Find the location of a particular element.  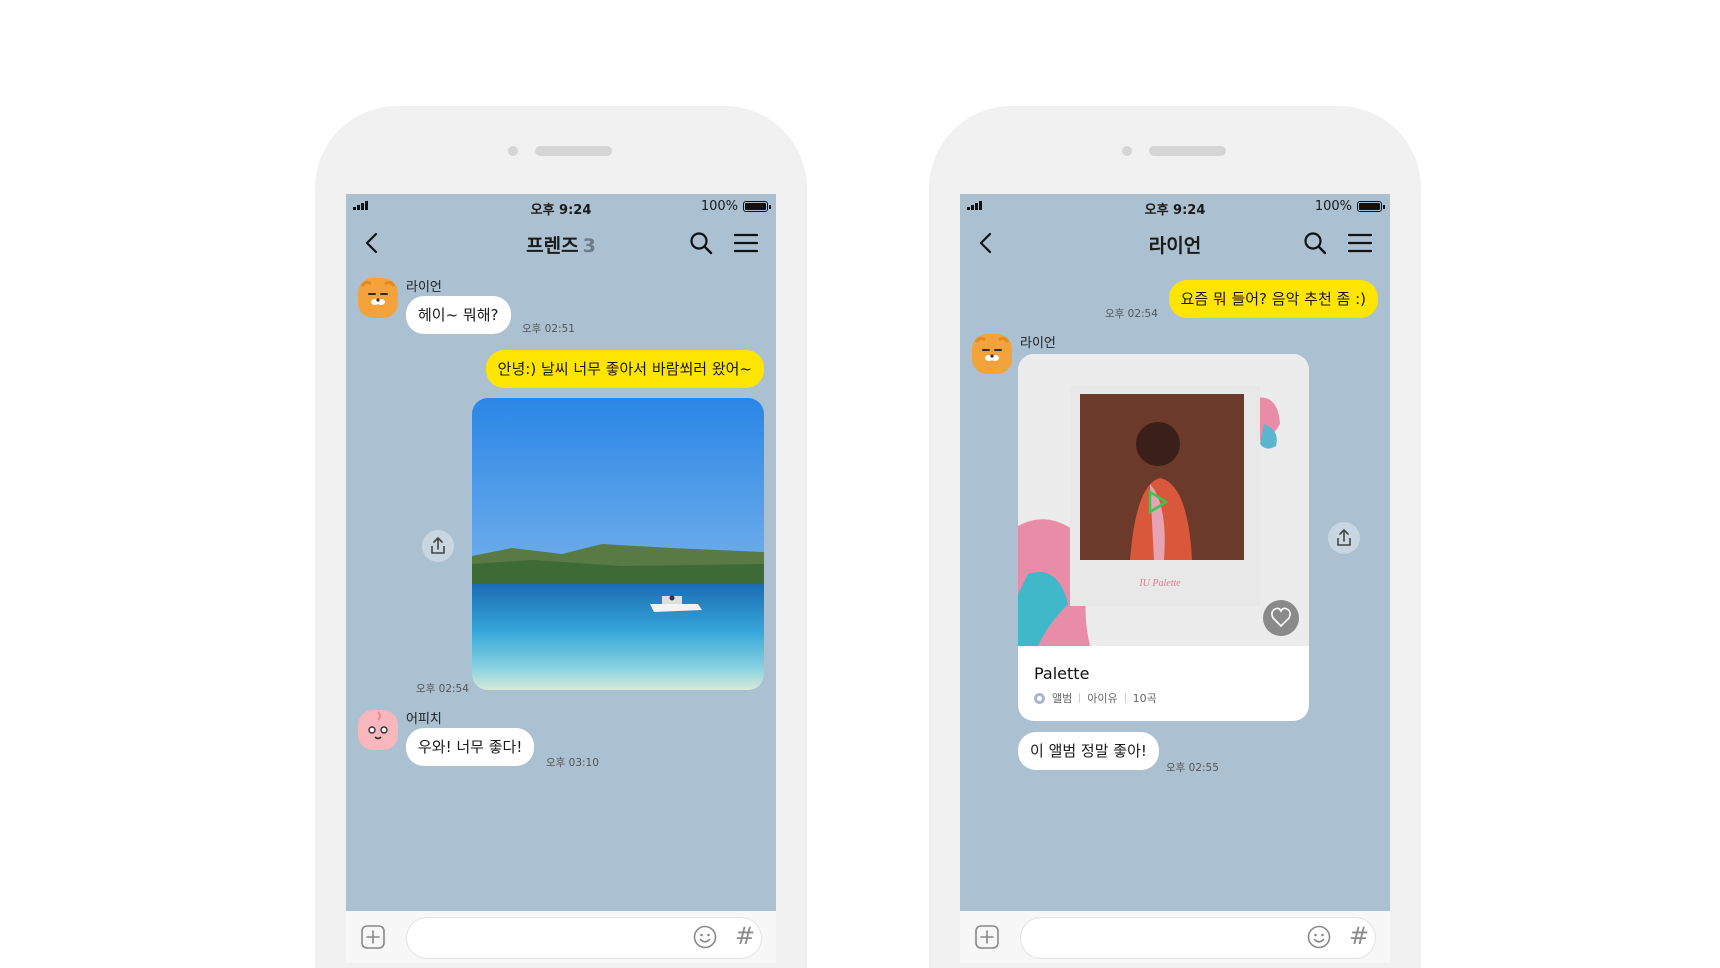

chat-header: 프렌즈 3 is located at coordinates (561, 243).